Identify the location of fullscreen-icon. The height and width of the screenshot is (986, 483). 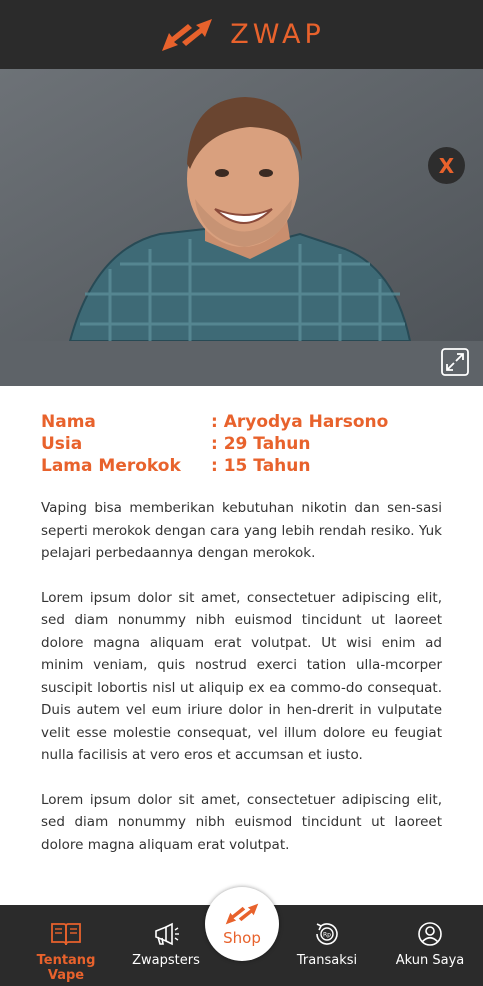
(455, 362).